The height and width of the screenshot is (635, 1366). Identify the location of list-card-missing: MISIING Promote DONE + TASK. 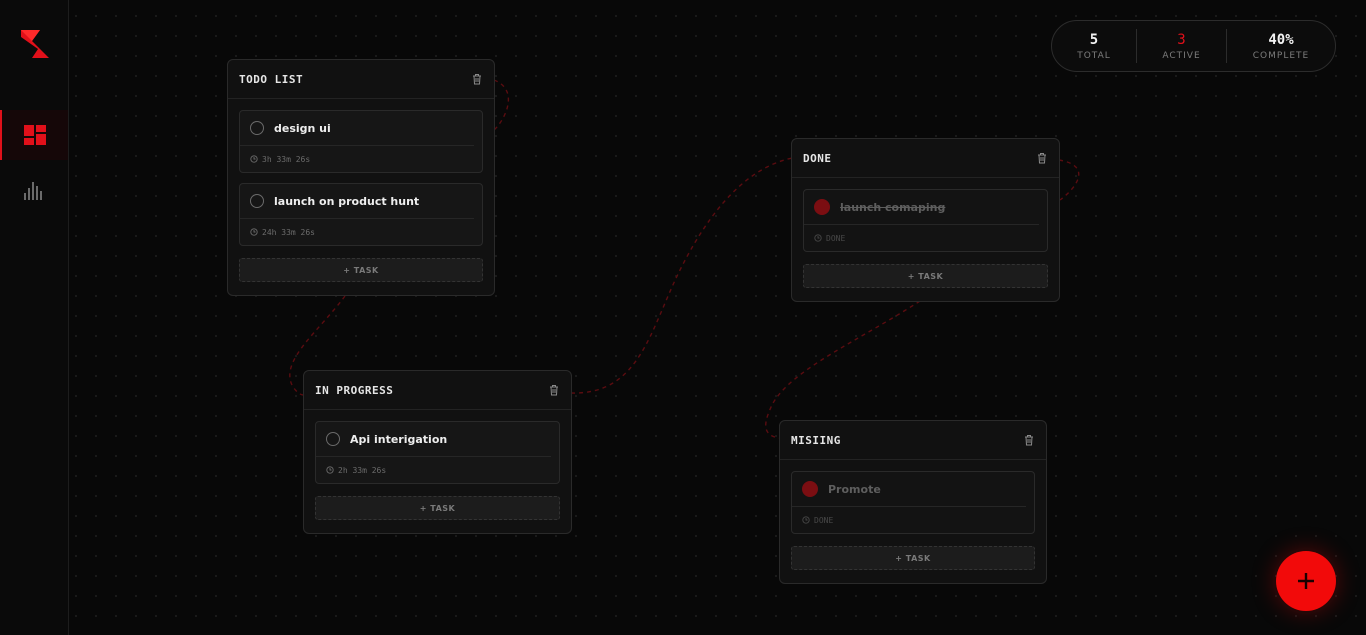
(913, 502).